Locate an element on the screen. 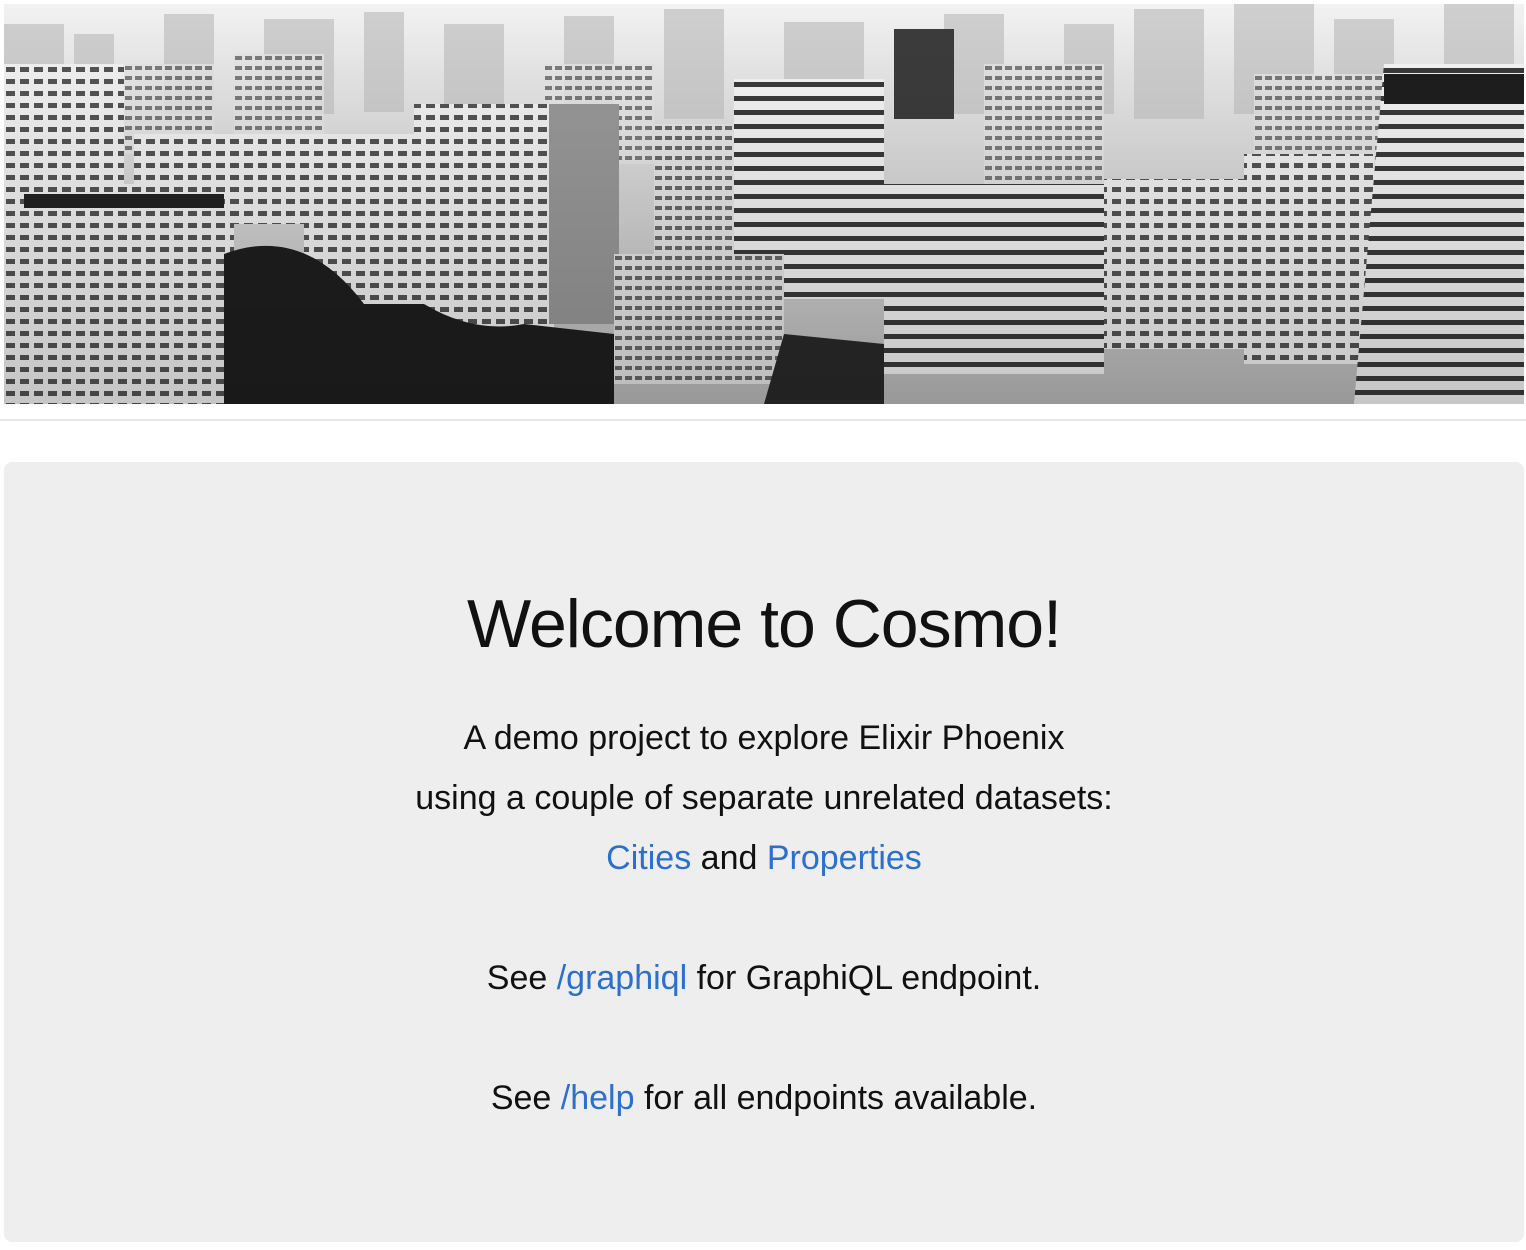 This screenshot has height=1250, width=1526. help-prefix: See is located at coordinates (521, 1098).